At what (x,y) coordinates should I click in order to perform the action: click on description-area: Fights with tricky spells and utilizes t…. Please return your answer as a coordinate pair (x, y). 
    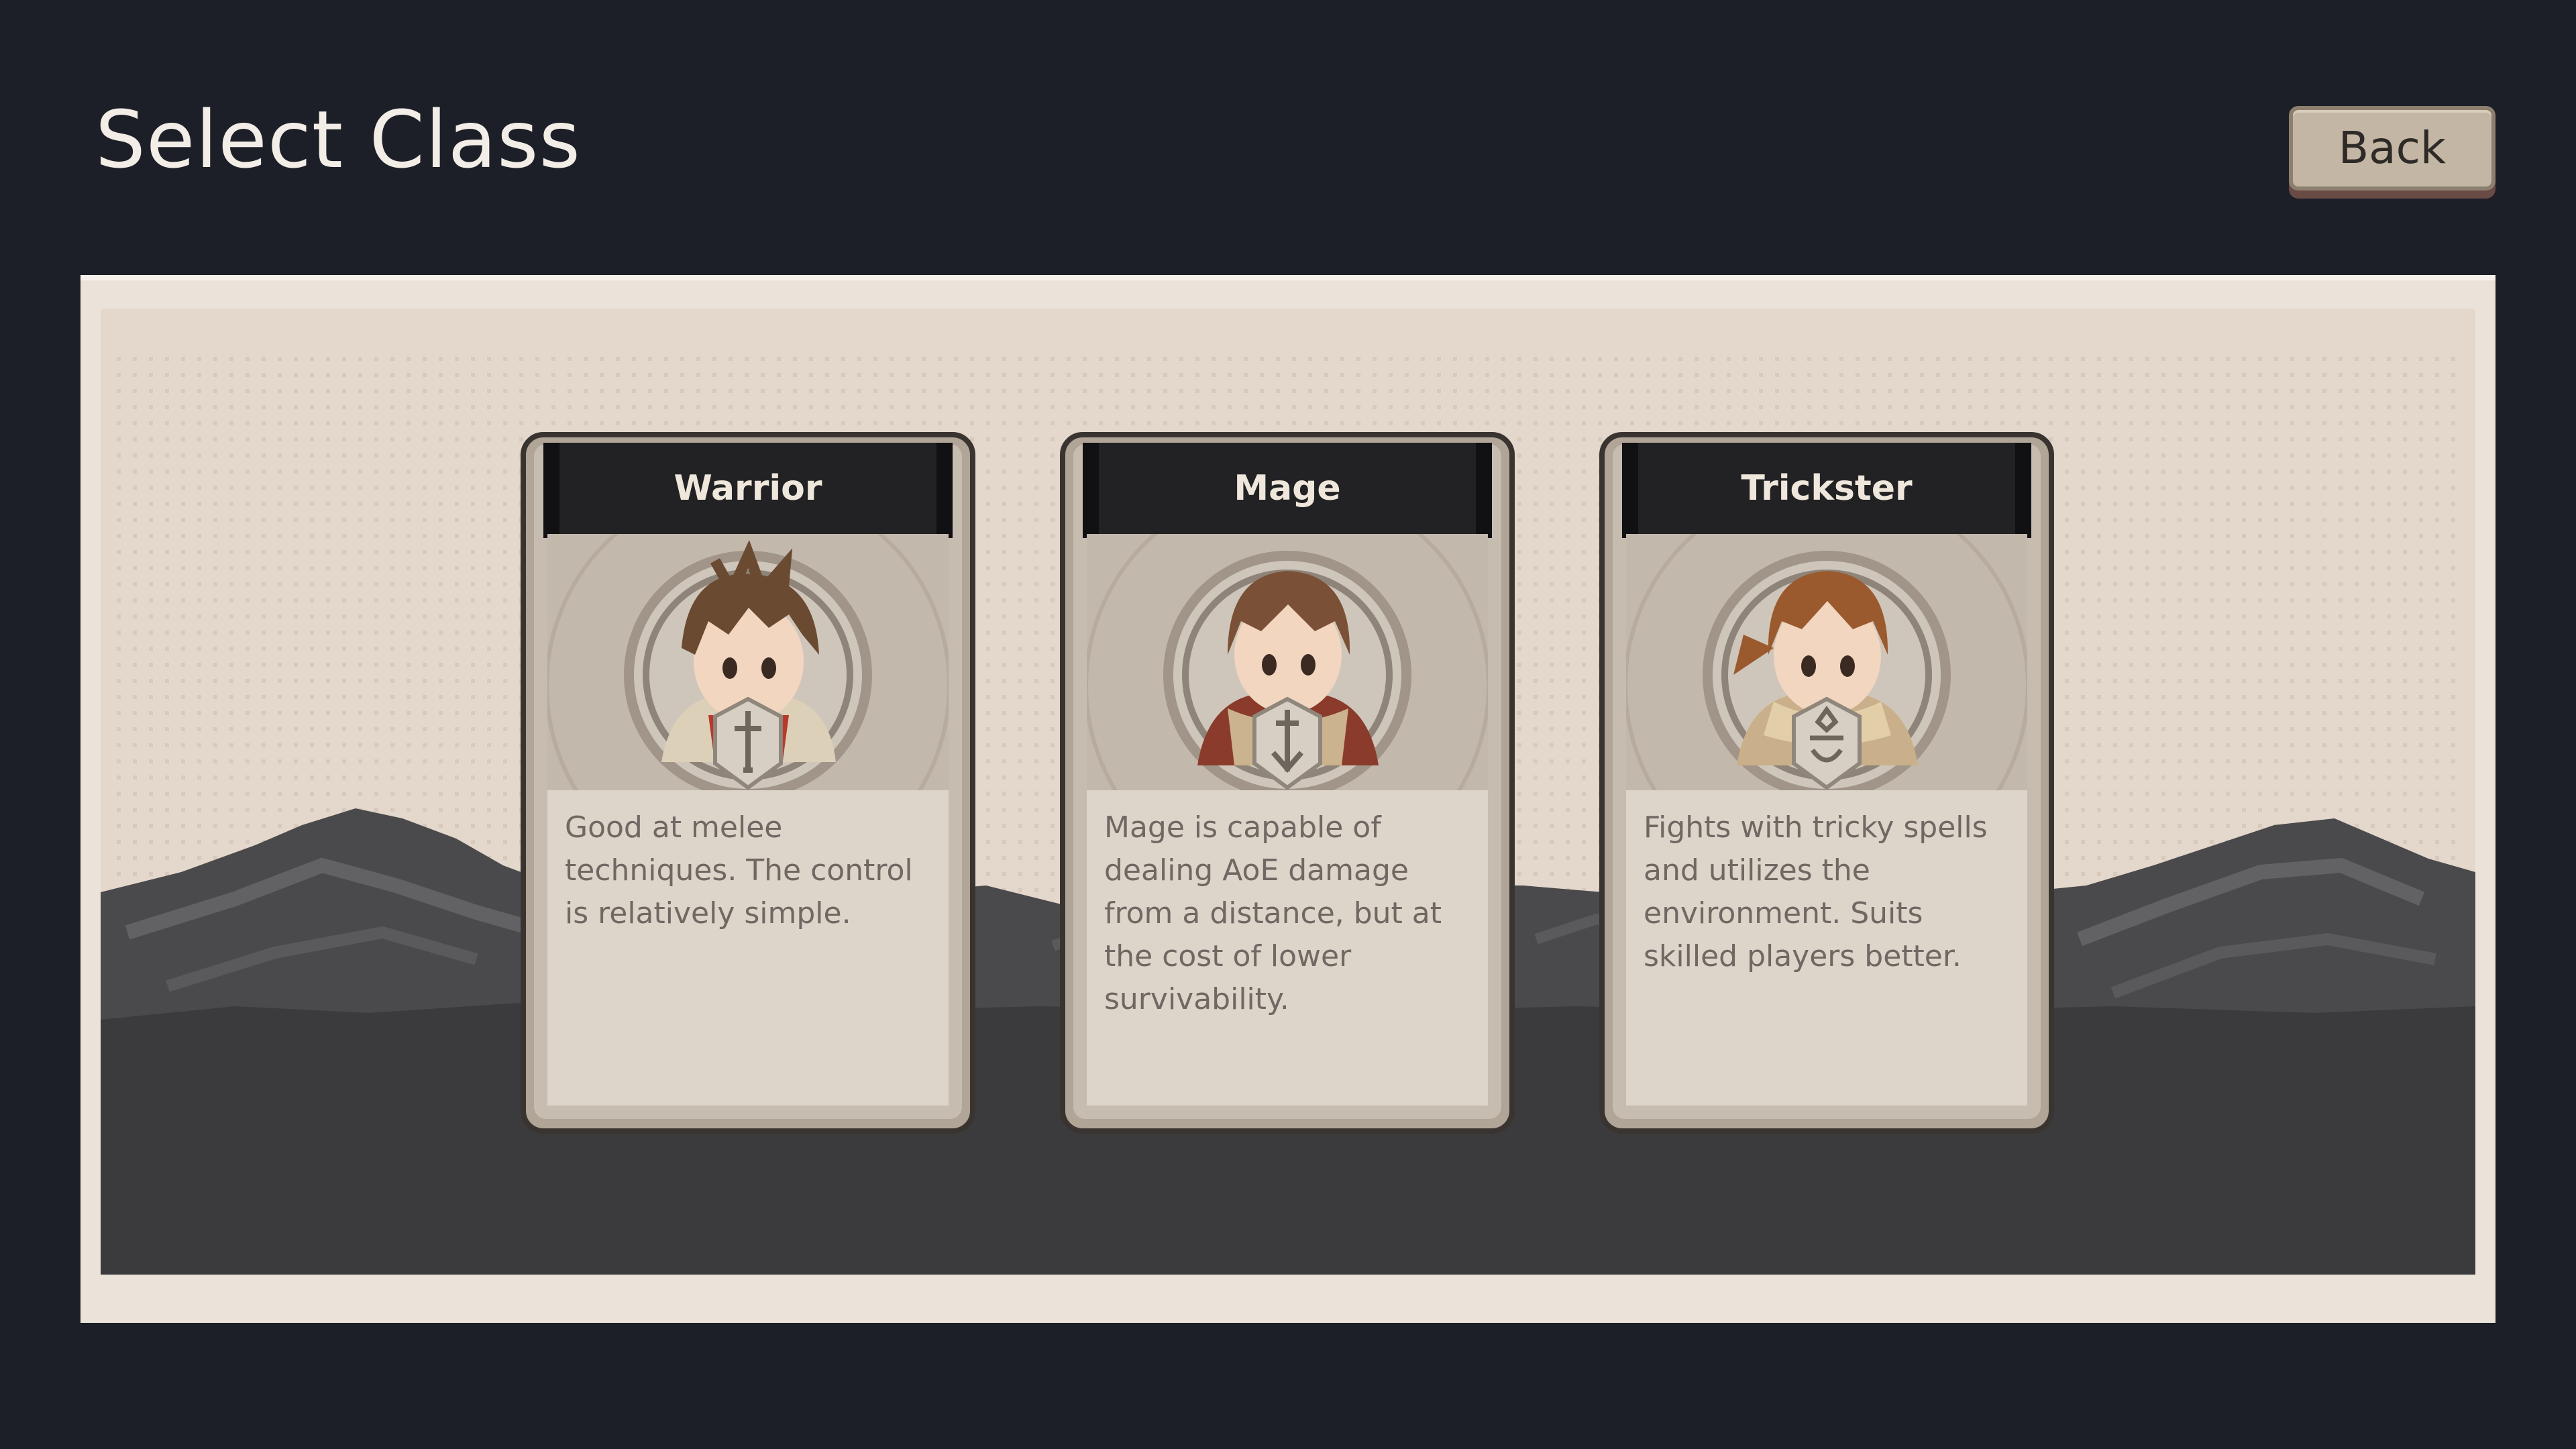
    Looking at the image, I should click on (1826, 948).